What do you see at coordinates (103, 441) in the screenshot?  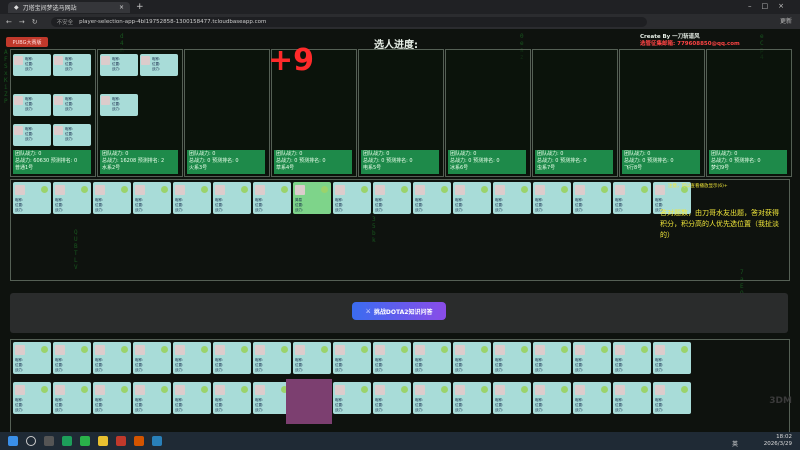 I see `file-explorer-icon` at bounding box center [103, 441].